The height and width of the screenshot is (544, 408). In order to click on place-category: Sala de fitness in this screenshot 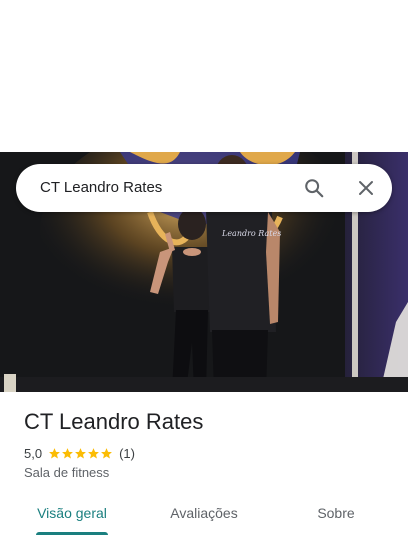, I will do `click(66, 473)`.